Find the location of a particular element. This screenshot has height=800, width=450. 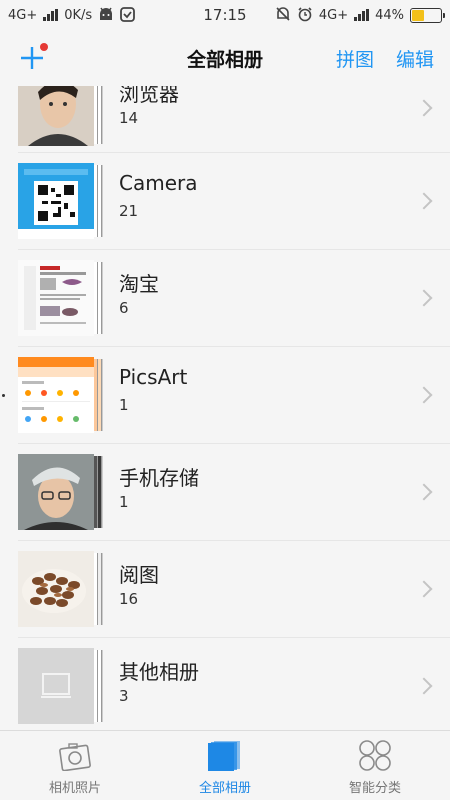

bottom-tab-bar: 相机照片 全部相册 智能分类 is located at coordinates (225, 765).